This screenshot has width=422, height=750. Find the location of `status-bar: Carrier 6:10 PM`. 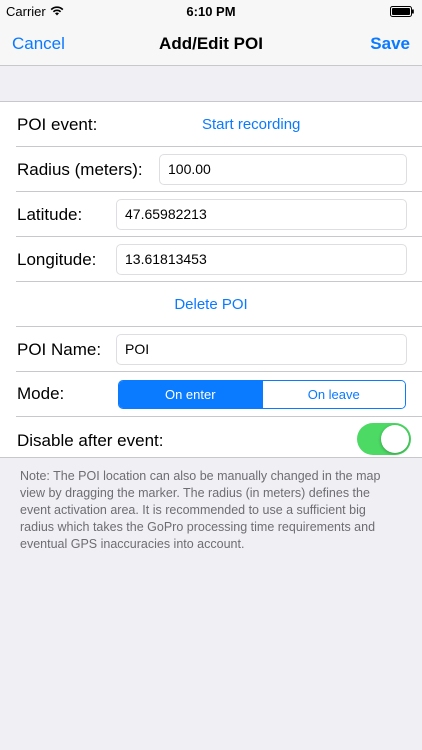

status-bar: Carrier 6:10 PM is located at coordinates (211, 11).